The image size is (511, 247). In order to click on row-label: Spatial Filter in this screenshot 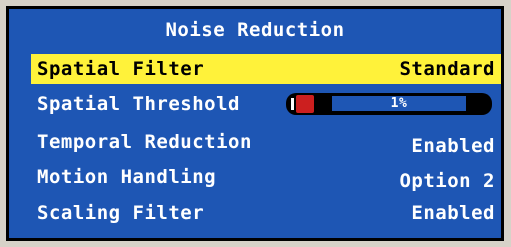, I will do `click(121, 69)`.